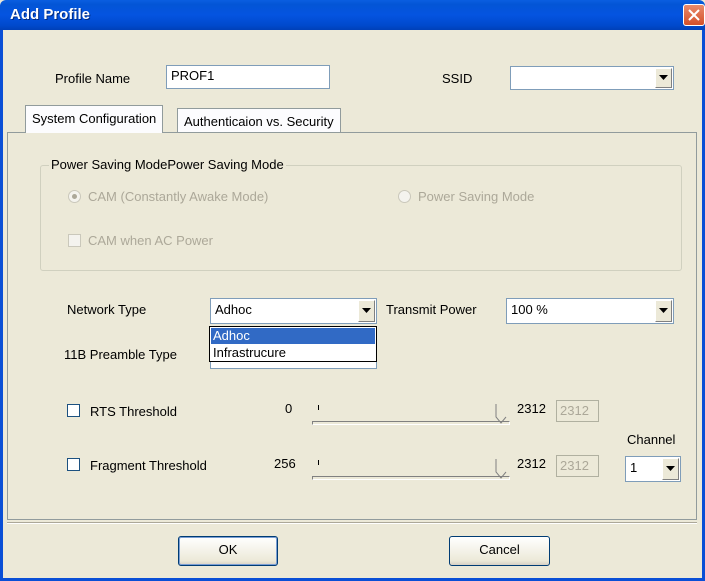  Describe the element at coordinates (289, 408) in the screenshot. I see `rts-min-label: 0` at that location.